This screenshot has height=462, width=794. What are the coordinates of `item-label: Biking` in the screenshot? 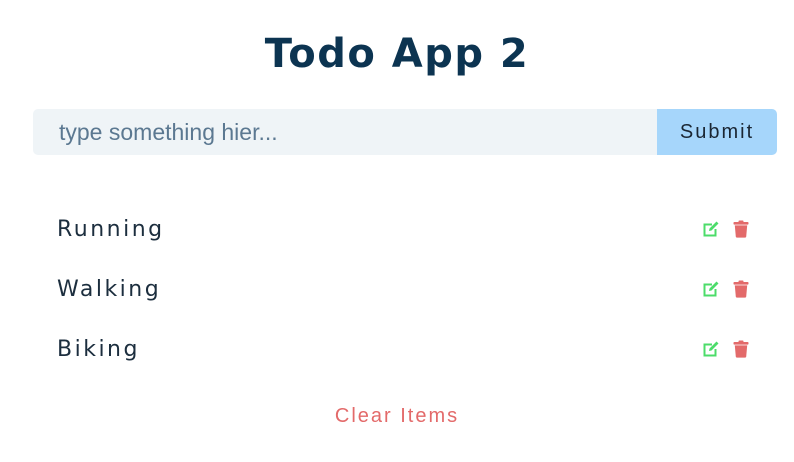 It's located at (98, 349).